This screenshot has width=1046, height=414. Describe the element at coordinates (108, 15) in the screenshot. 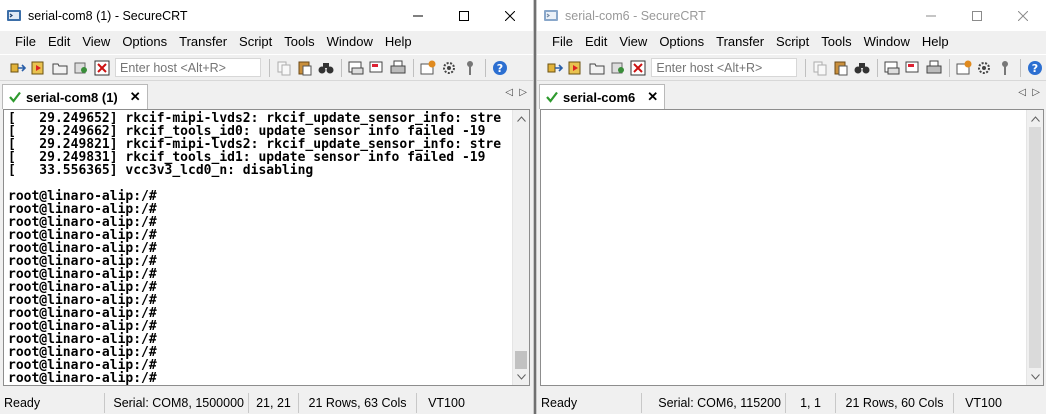

I see `window-title: serial-com8 (1) - SecureCRT` at that location.